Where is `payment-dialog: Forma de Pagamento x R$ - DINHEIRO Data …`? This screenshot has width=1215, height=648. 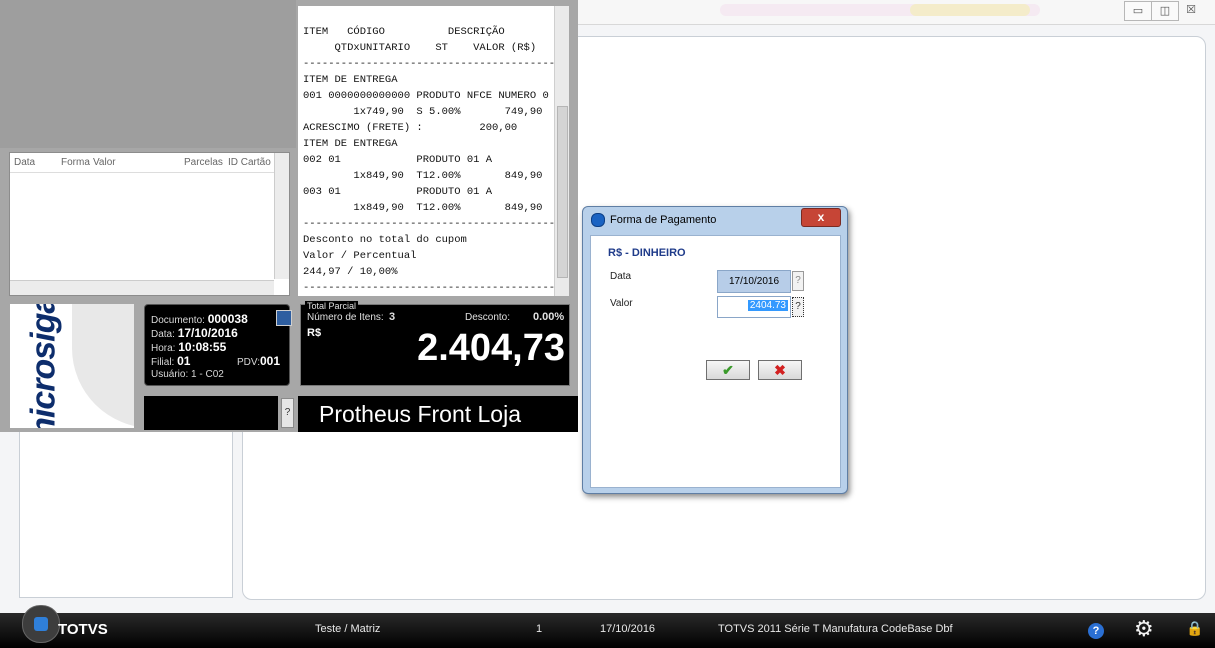
payment-dialog: Forma de Pagamento x R$ - DINHEIRO Data … is located at coordinates (715, 350).